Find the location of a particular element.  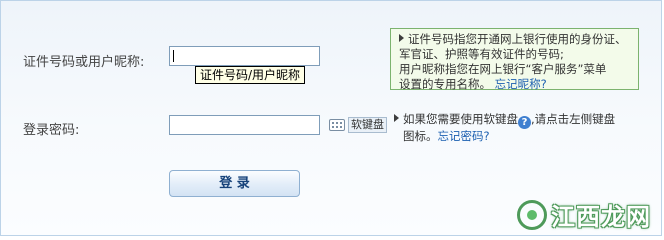

hint-line-1: 如果您需要使用软键盘? ,请点击左侧键盘 is located at coordinates (519, 120).